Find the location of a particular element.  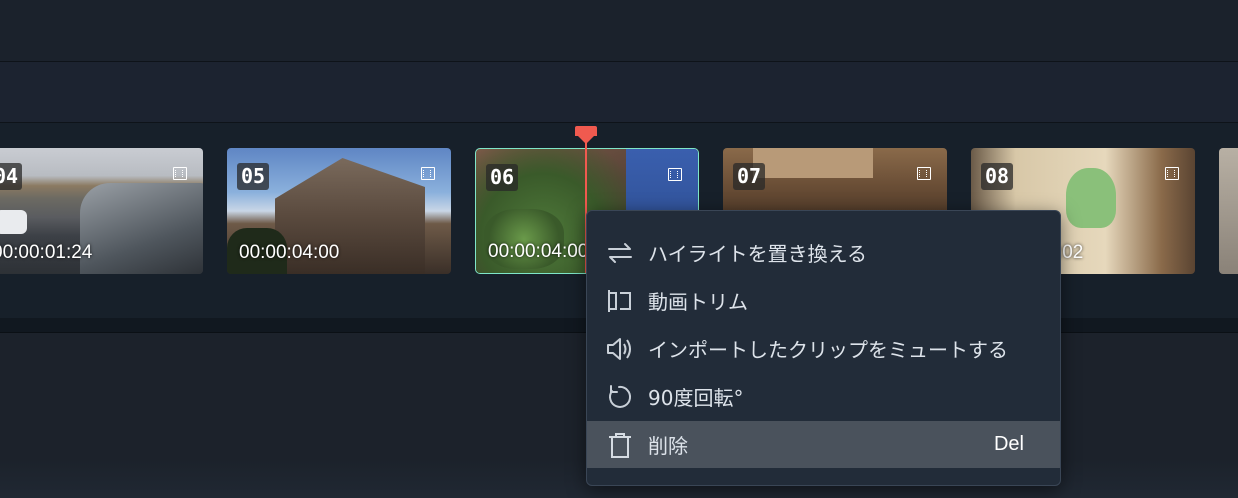

swap-arrows-icon is located at coordinates (620, 253).